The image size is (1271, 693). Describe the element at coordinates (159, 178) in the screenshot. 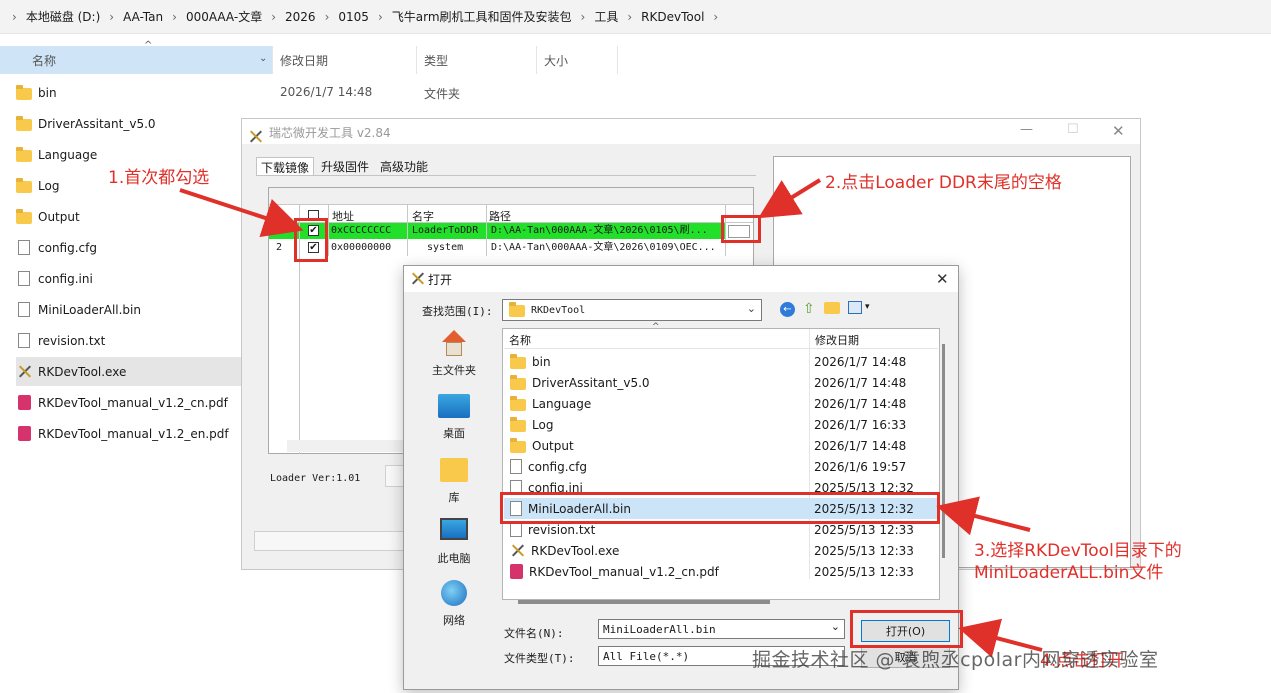

I see `annotation-step-1: 1.首次都勾选` at that location.